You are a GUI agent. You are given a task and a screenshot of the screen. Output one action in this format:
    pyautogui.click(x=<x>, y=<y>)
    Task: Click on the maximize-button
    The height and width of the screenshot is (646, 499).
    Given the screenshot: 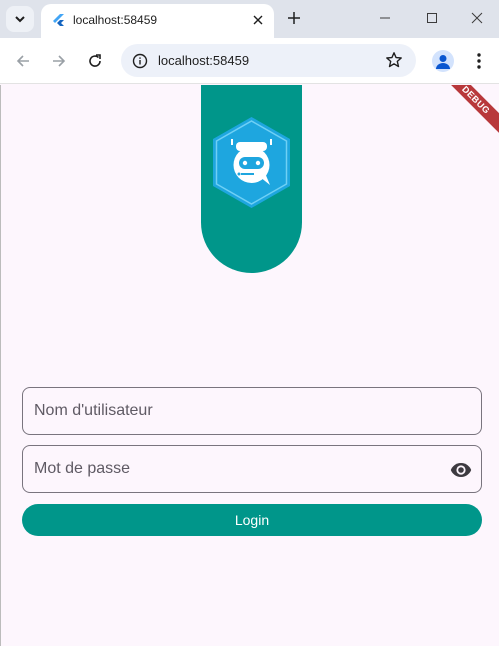 What is the action you would take?
    pyautogui.click(x=432, y=18)
    